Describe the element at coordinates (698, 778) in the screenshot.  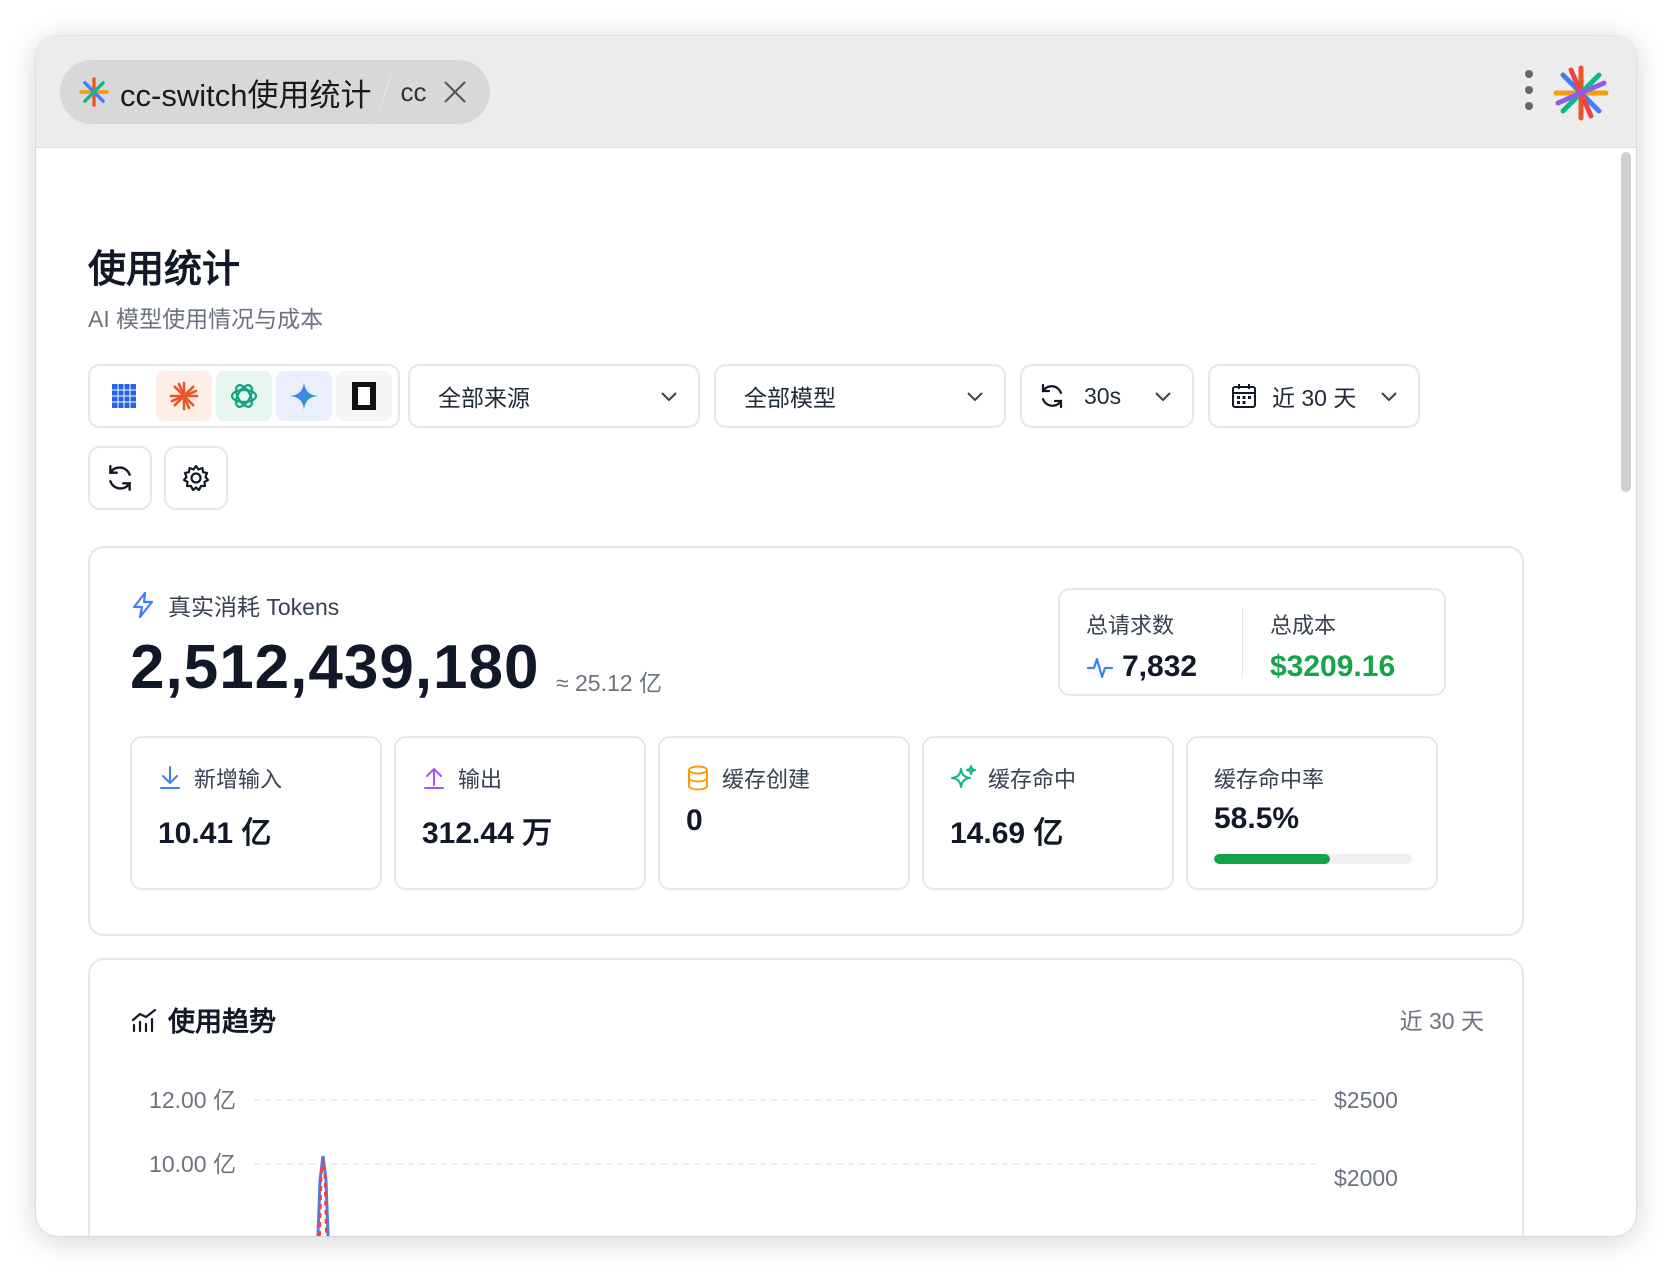
I see `database-icon` at that location.